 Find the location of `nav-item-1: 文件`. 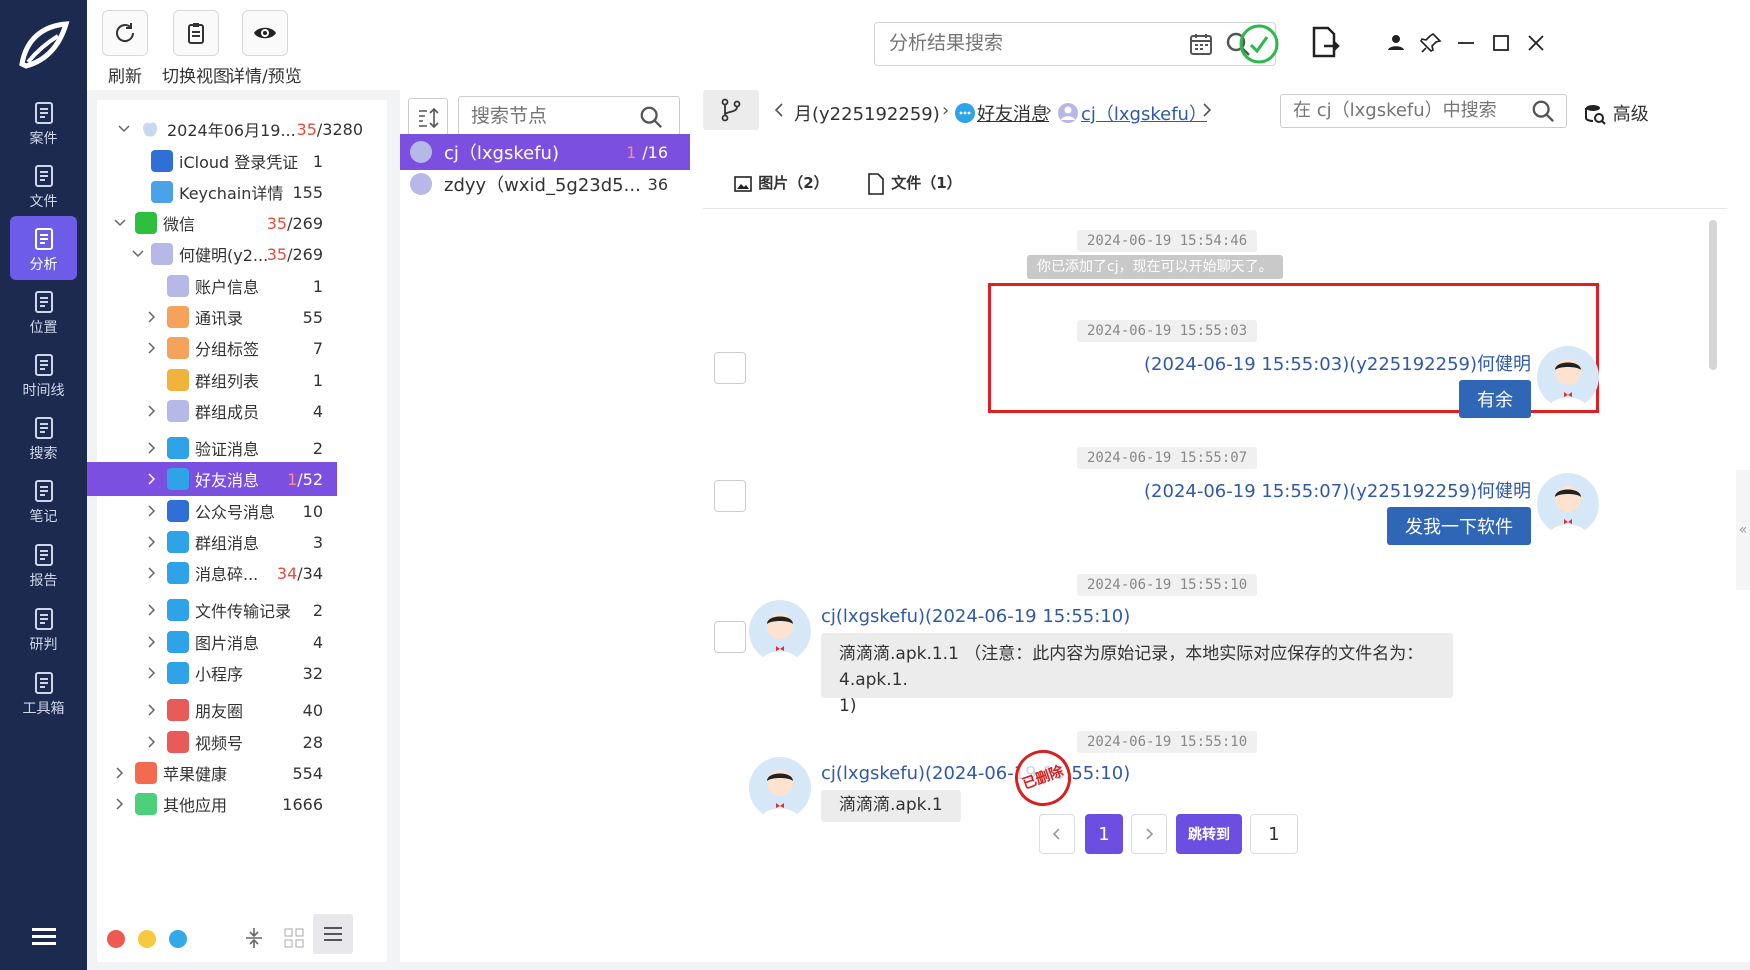

nav-item-1: 文件 is located at coordinates (43, 185).